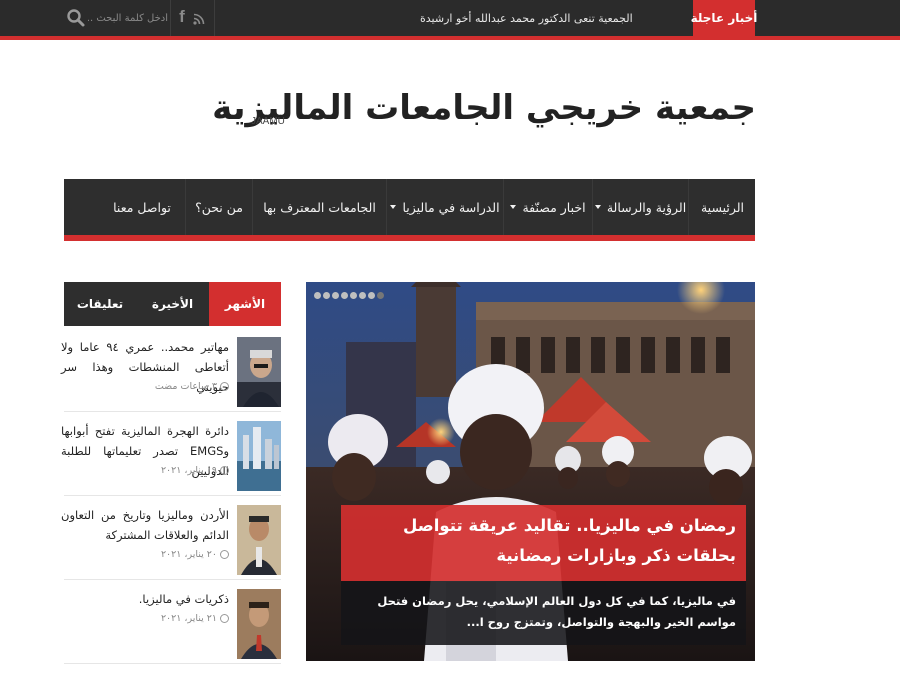 The width and height of the screenshot is (900, 675). I want to click on post-date: ٢٠ يناير، ٢٠٢١, so click(195, 554).